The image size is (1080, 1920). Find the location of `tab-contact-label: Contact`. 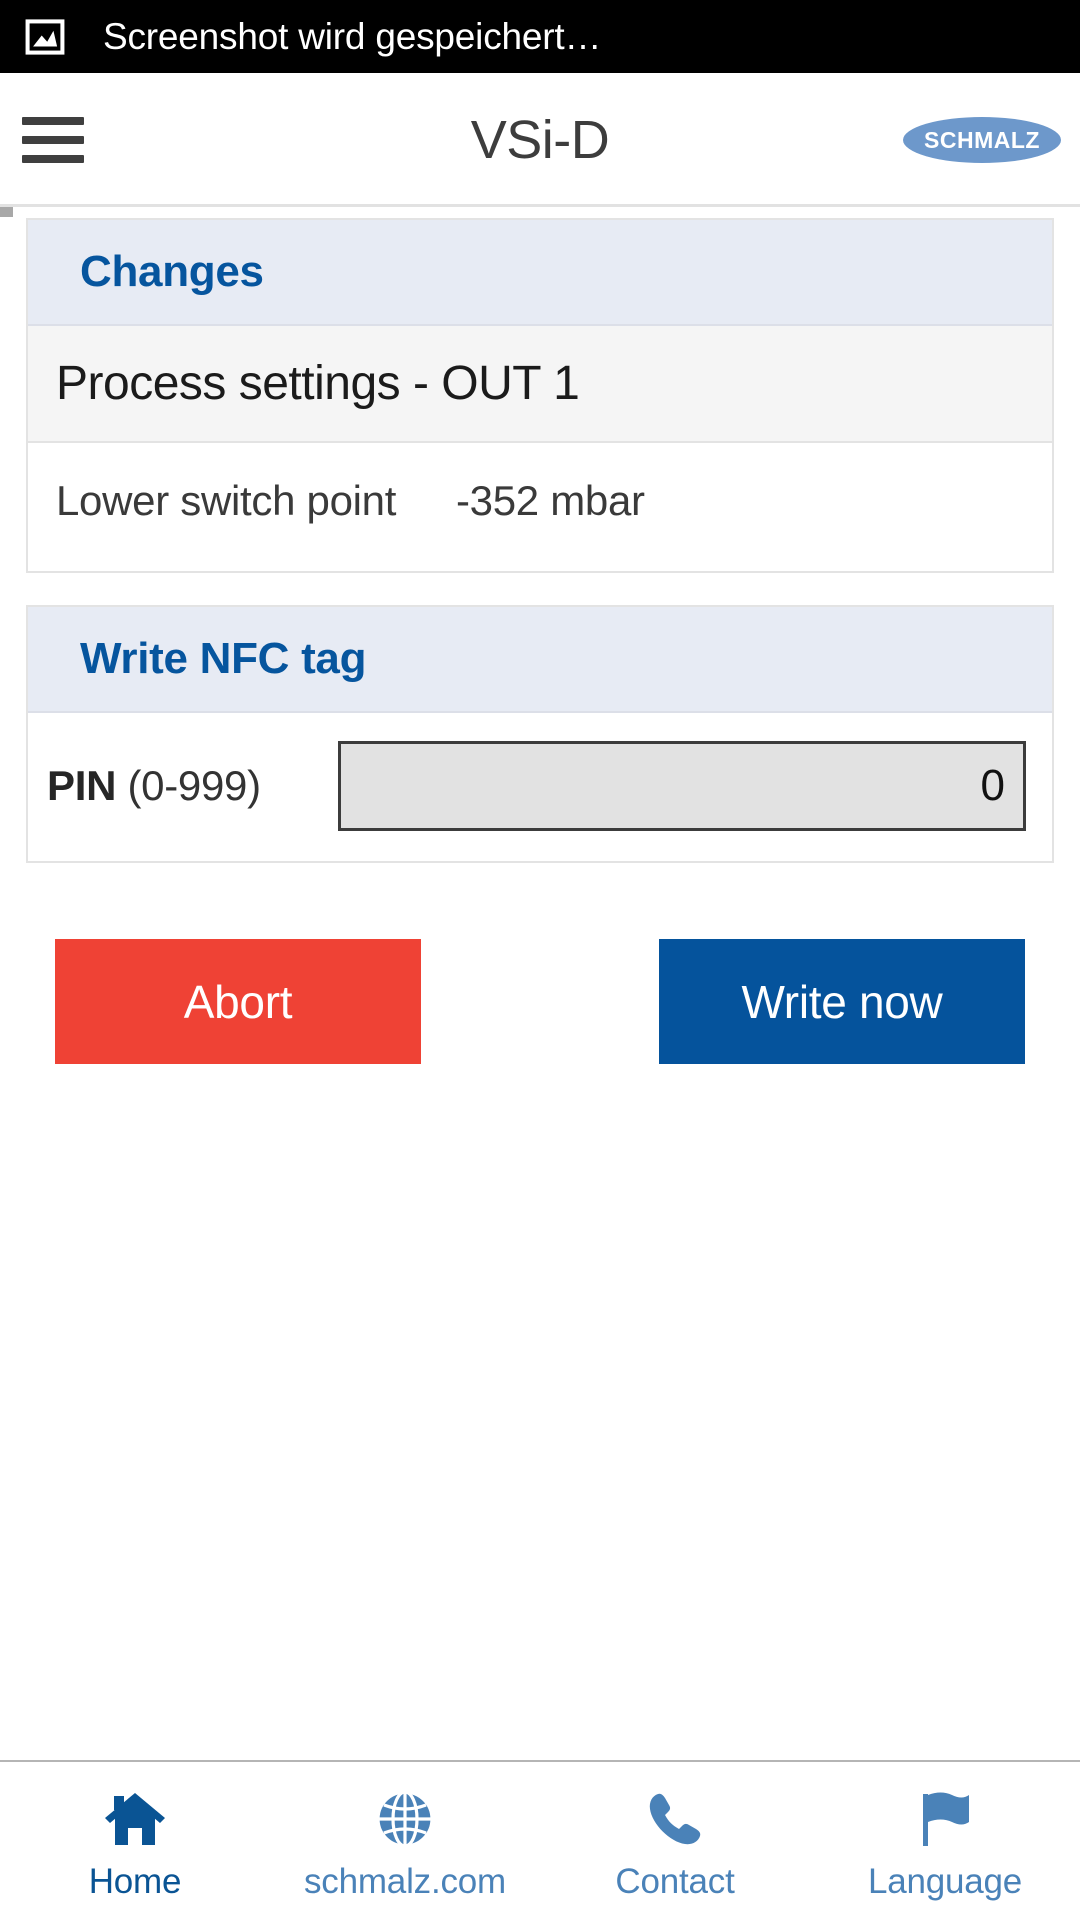

tab-contact-label: Contact is located at coordinates (675, 1881).